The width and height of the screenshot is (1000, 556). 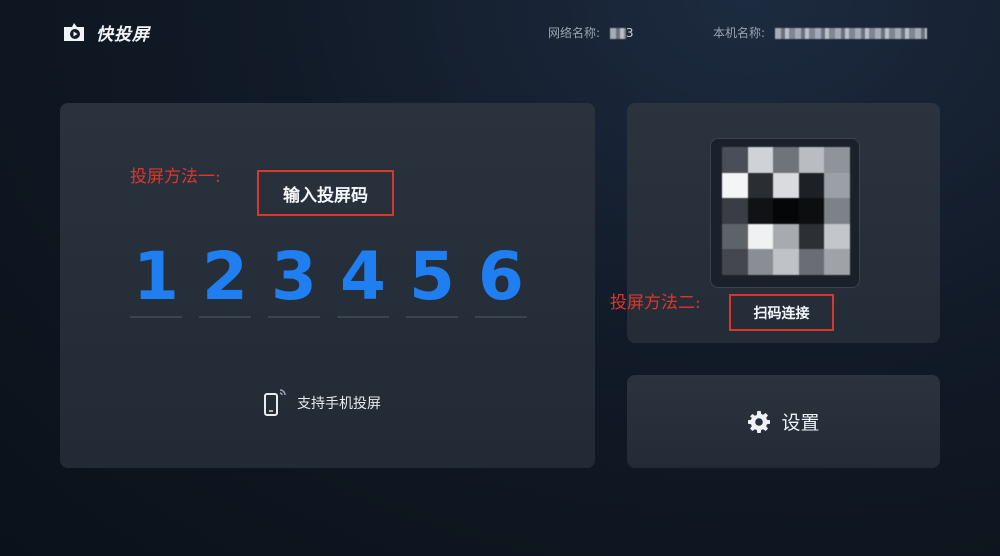 I want to click on settings-label: 设置, so click(x=800, y=423).